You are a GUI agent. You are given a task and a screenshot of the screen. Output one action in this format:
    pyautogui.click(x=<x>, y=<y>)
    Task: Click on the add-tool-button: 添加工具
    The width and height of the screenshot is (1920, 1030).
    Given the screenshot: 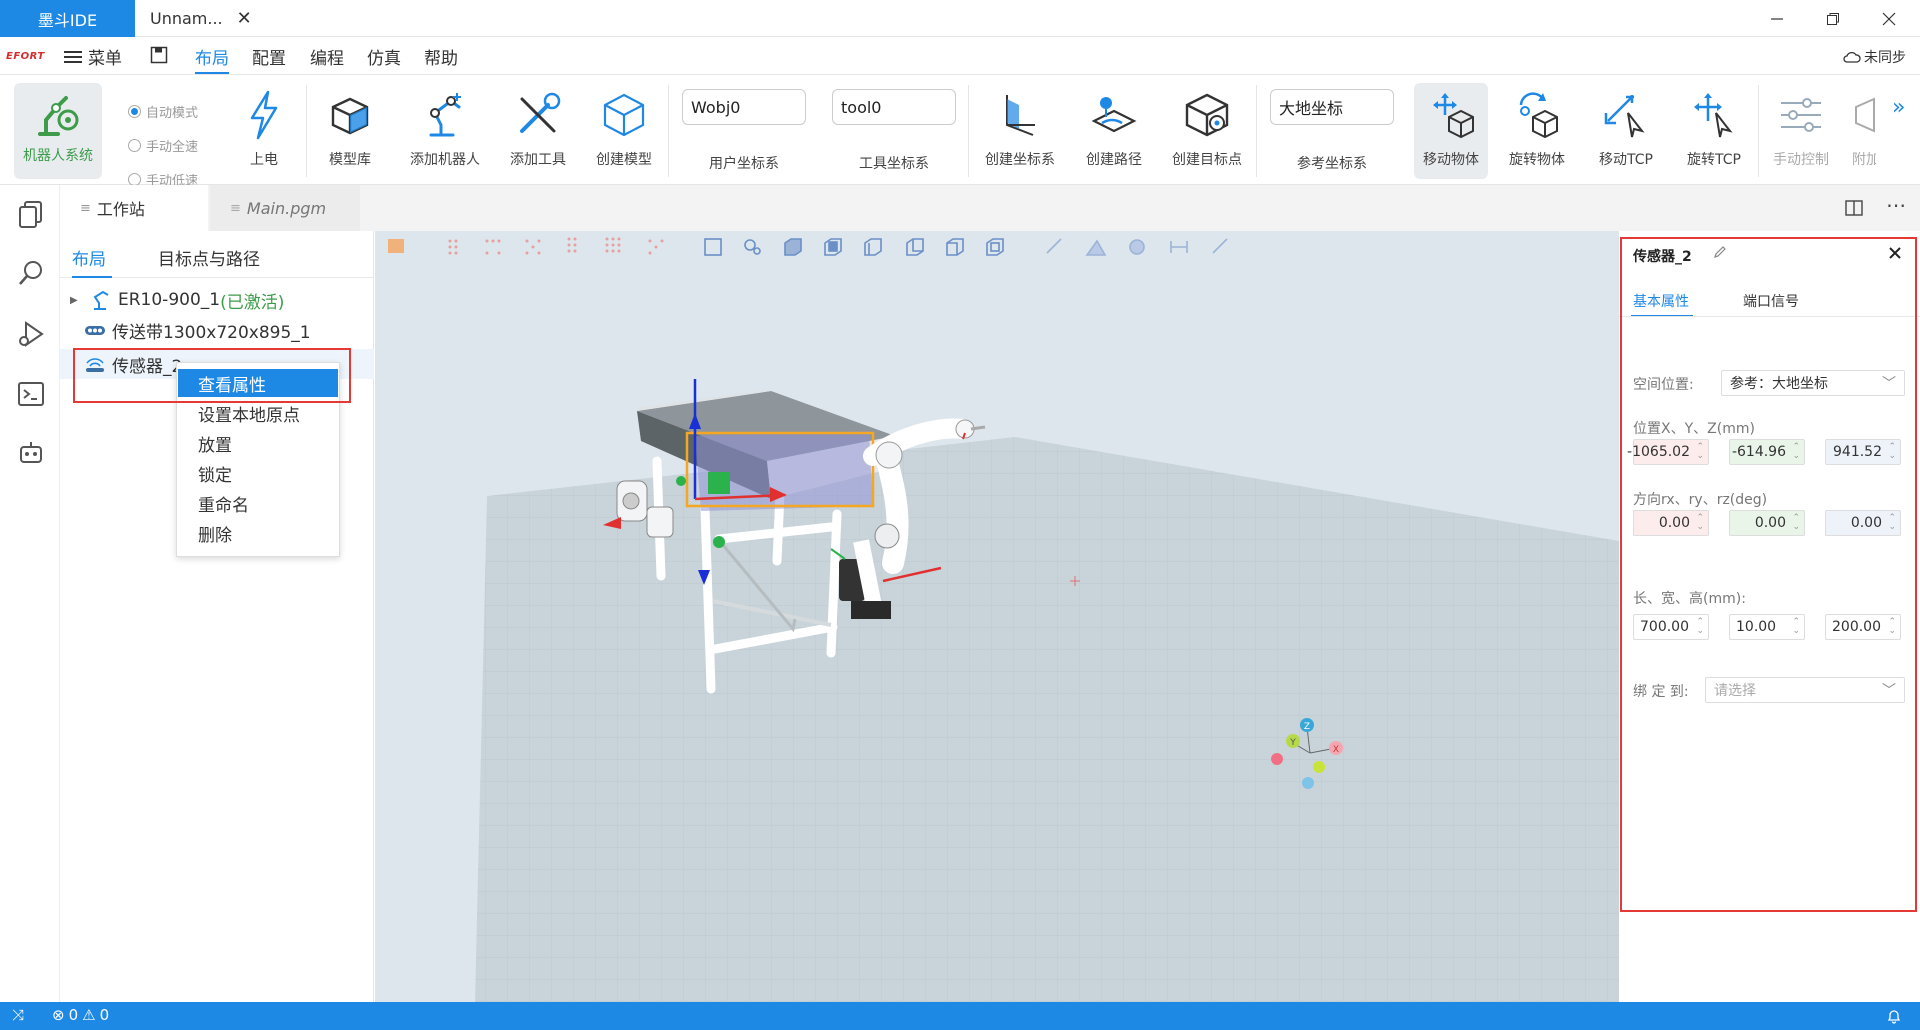 What is the action you would take?
    pyautogui.click(x=538, y=131)
    